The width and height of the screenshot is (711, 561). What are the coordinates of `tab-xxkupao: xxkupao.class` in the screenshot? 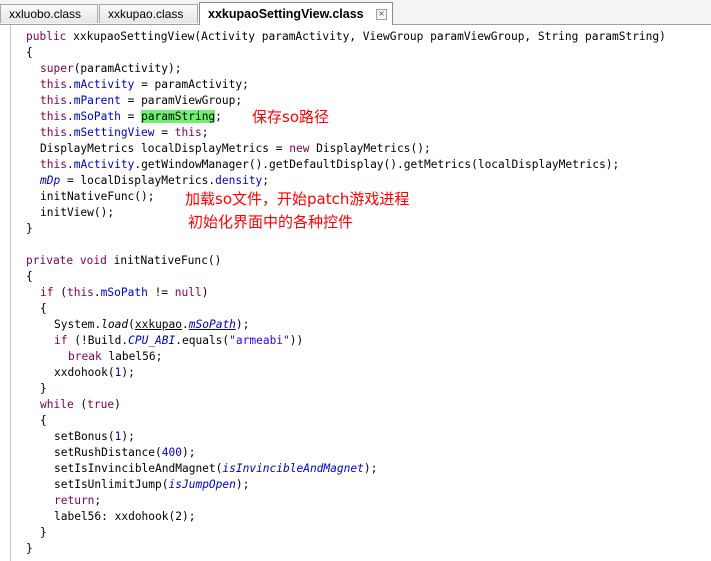 It's located at (148, 13).